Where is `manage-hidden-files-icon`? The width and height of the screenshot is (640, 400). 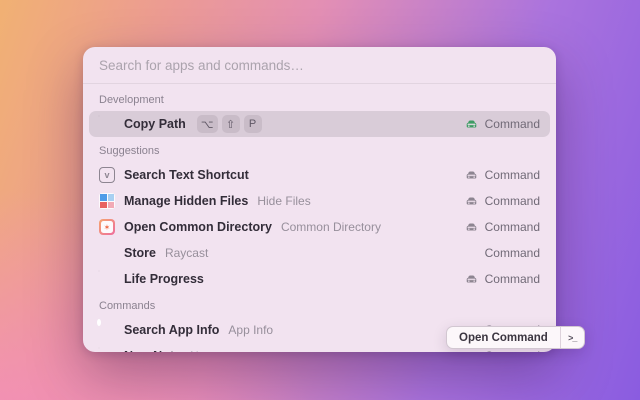
manage-hidden-files-icon is located at coordinates (107, 201).